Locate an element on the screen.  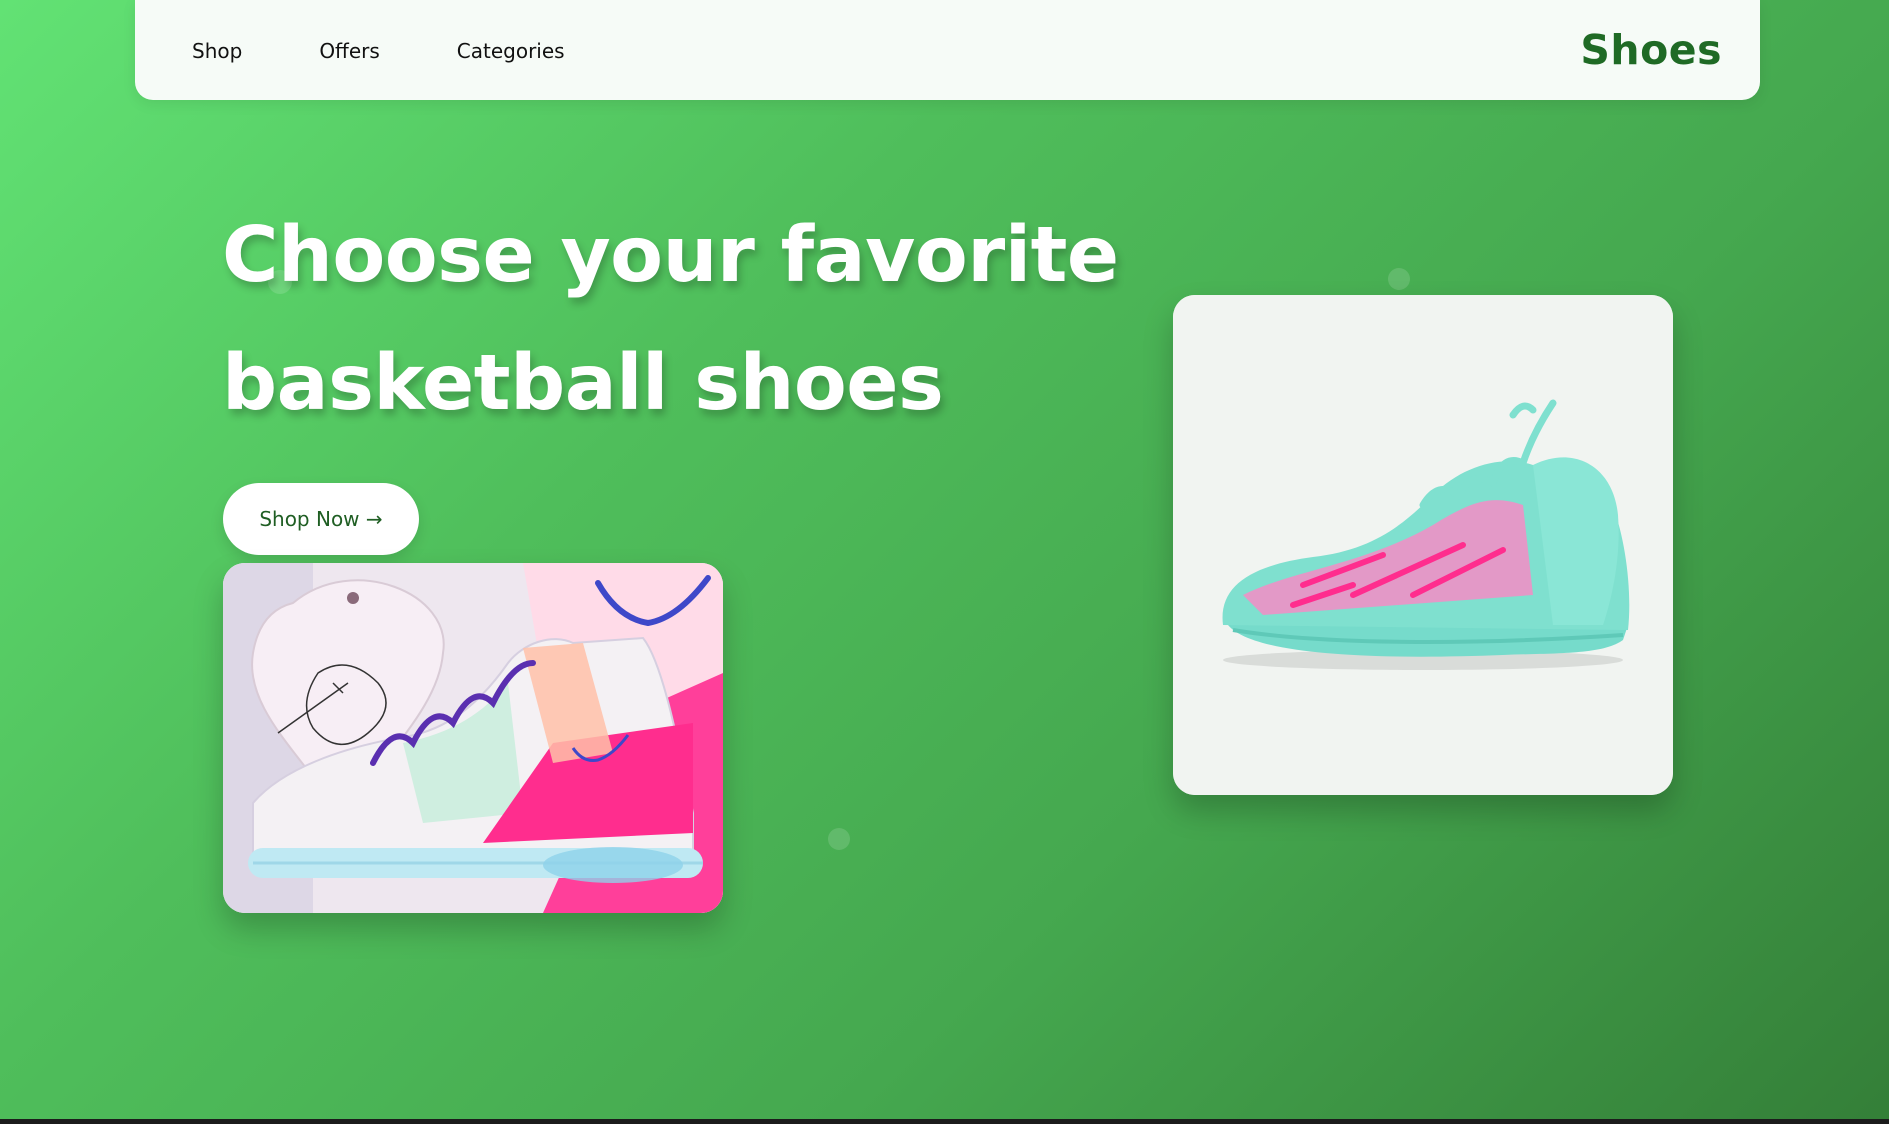
shop-now-button: Shop Now → is located at coordinates (321, 519).